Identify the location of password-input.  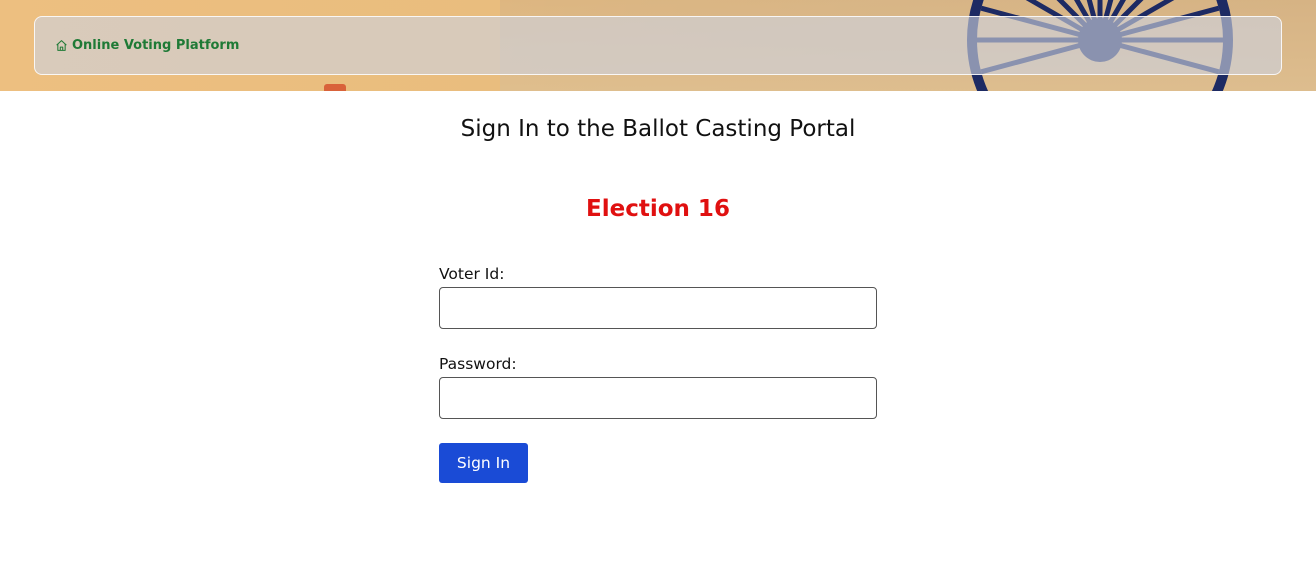
(658, 398).